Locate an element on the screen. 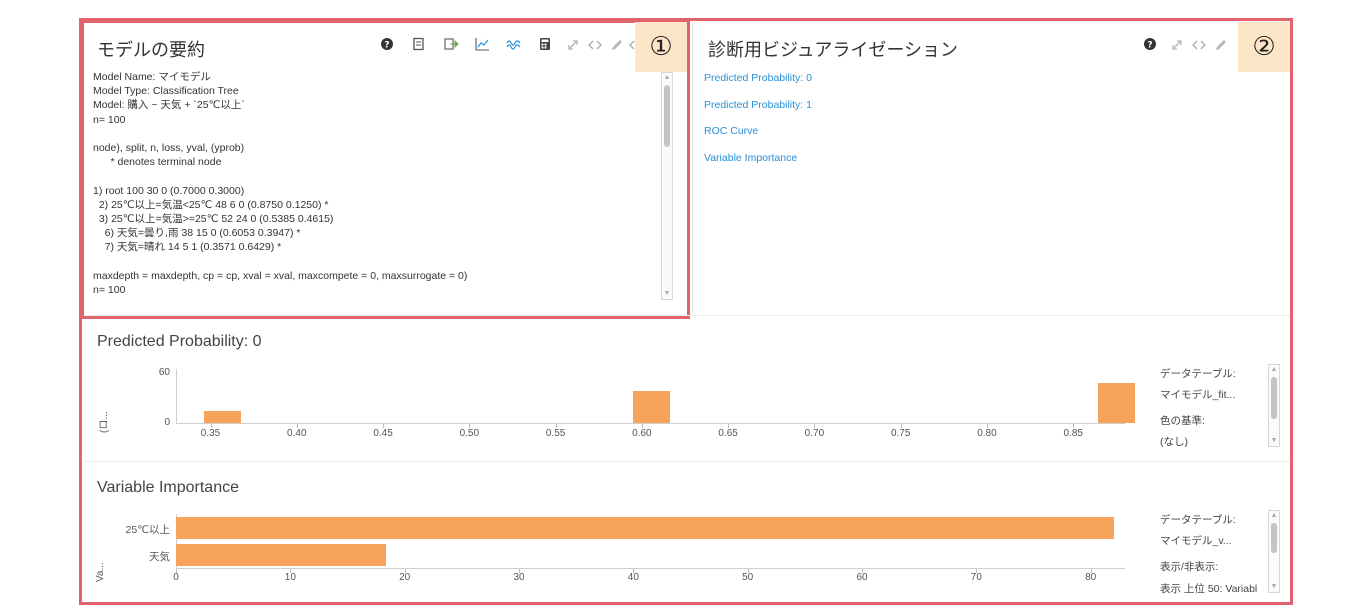 The width and height of the screenshot is (1350, 608). chart2-x-tick-label: 40 is located at coordinates (633, 577).